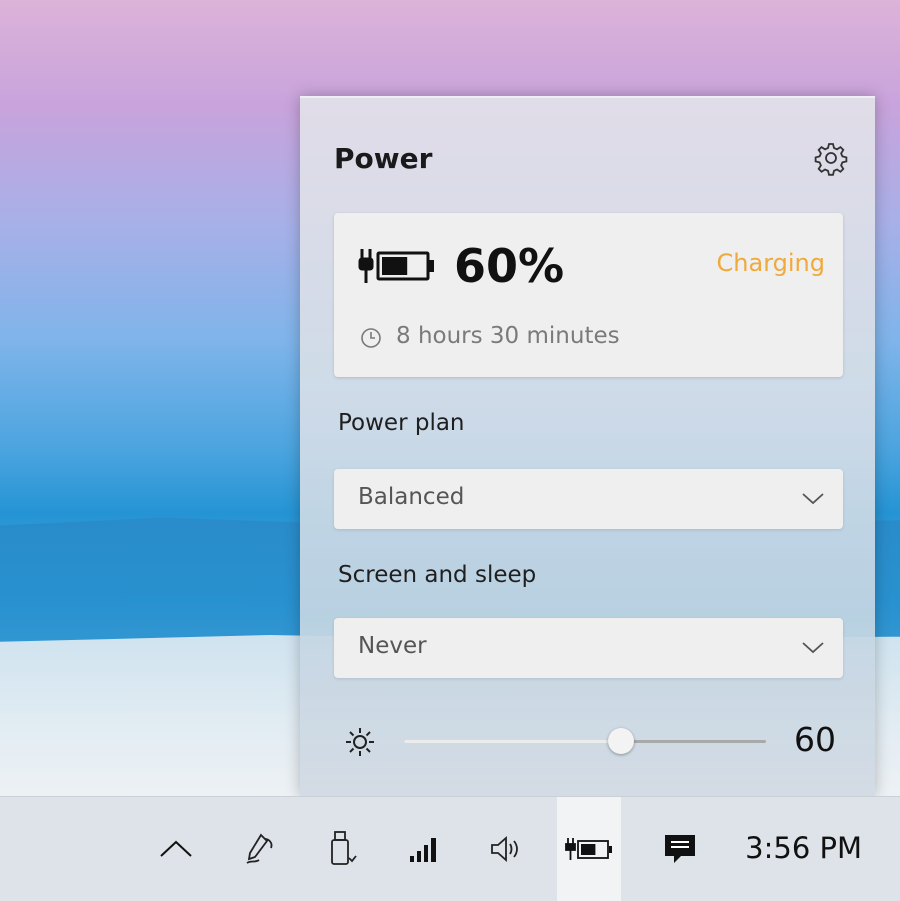  I want to click on battery-card: 60% Charging 8 hours 30 minutes, so click(588, 295).